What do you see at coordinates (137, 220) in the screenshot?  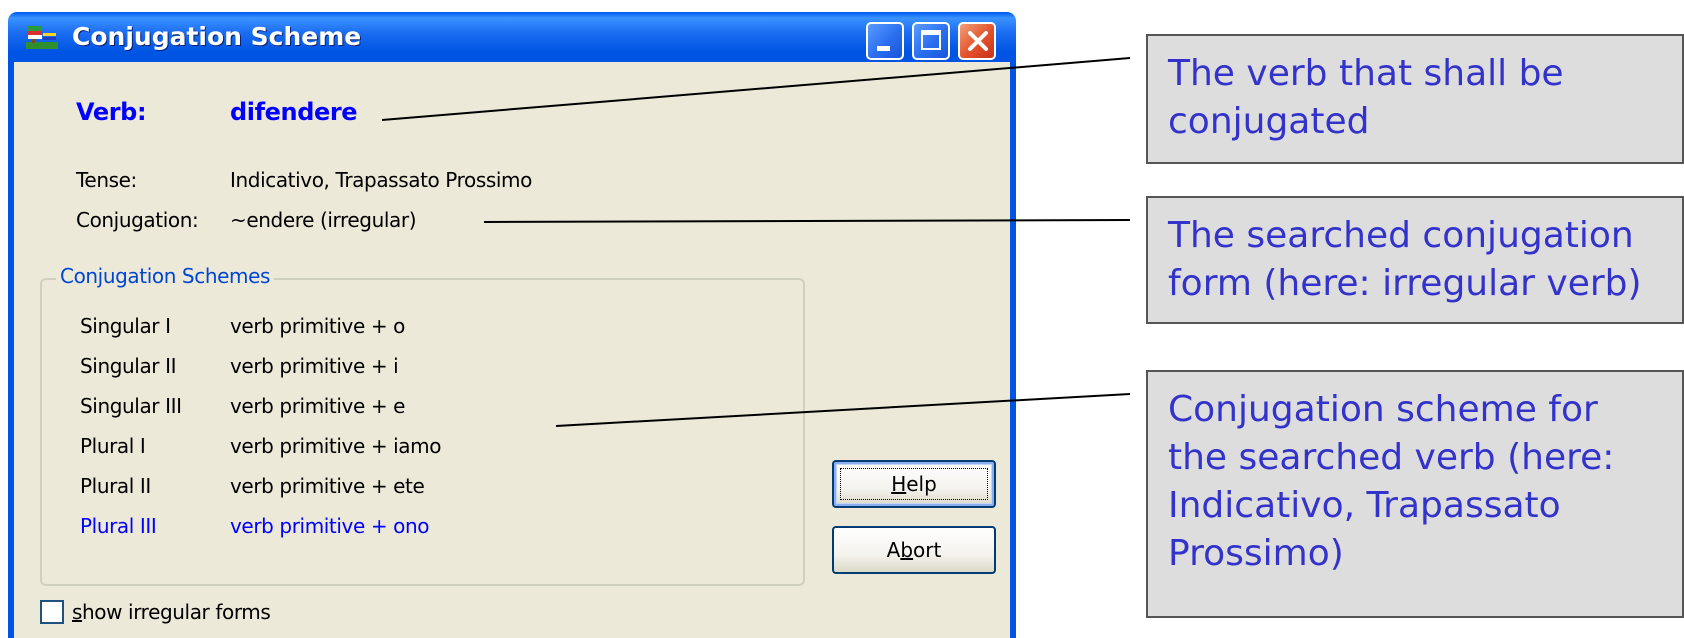 I see `conjugation-label: Conjugation:` at bounding box center [137, 220].